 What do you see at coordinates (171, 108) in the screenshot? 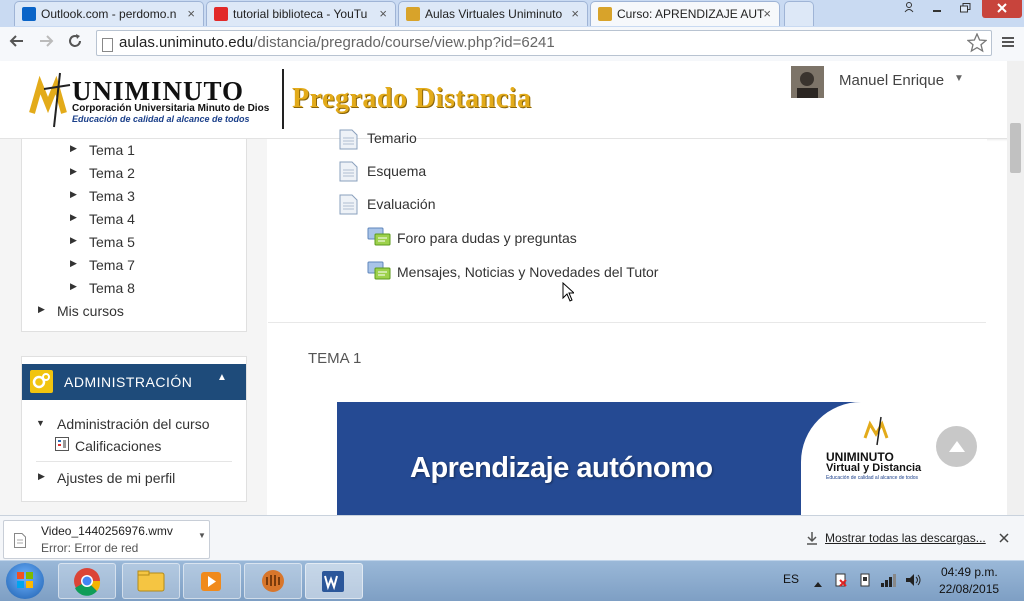
I see `logo-tagline-1: Corporación Universitaria Minuto de Dios` at bounding box center [171, 108].